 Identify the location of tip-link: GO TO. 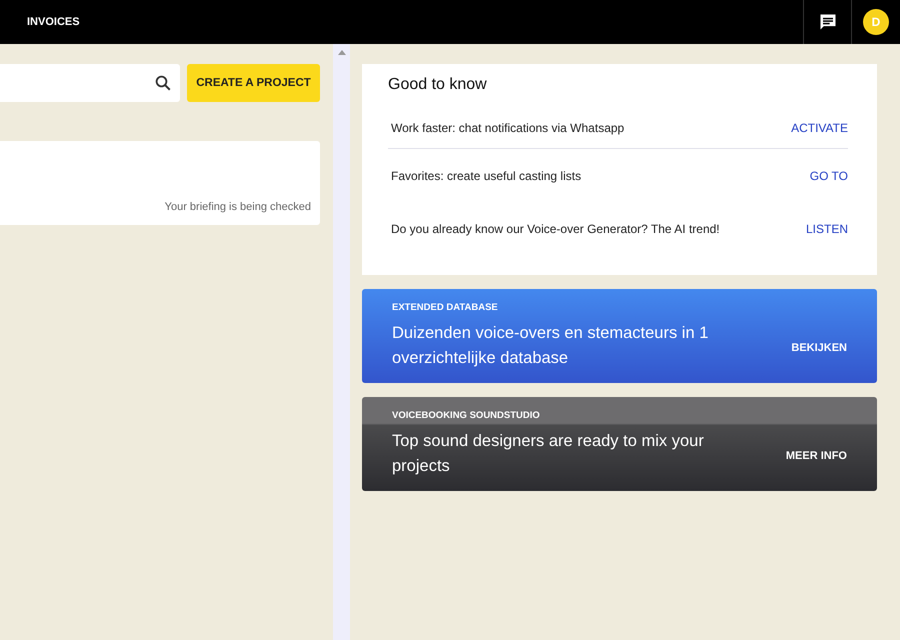
(829, 175).